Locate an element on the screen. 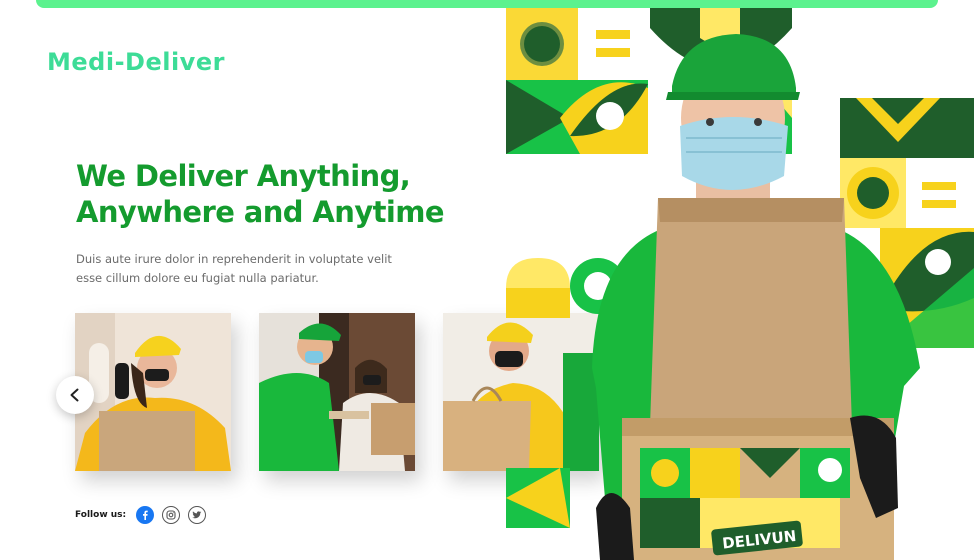 This screenshot has height=560, width=974. courier-handover-photo is located at coordinates (337, 392).